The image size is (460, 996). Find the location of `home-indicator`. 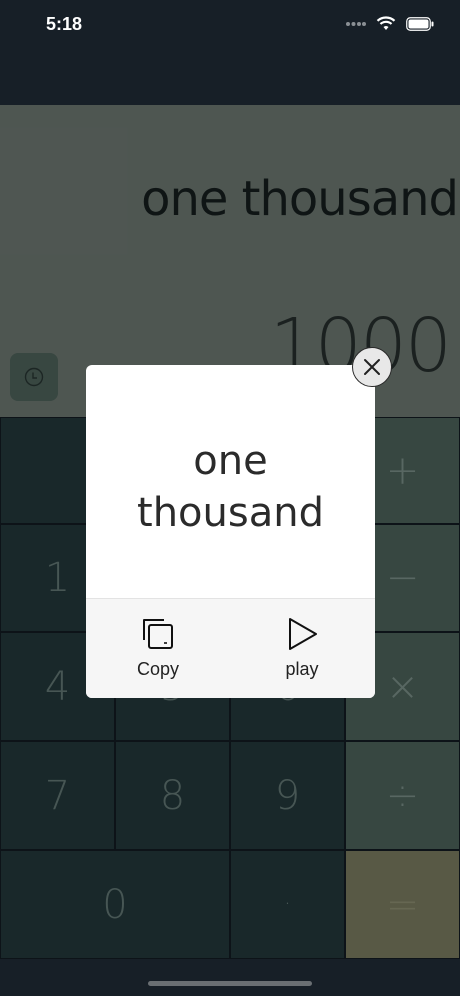

home-indicator is located at coordinates (230, 983).